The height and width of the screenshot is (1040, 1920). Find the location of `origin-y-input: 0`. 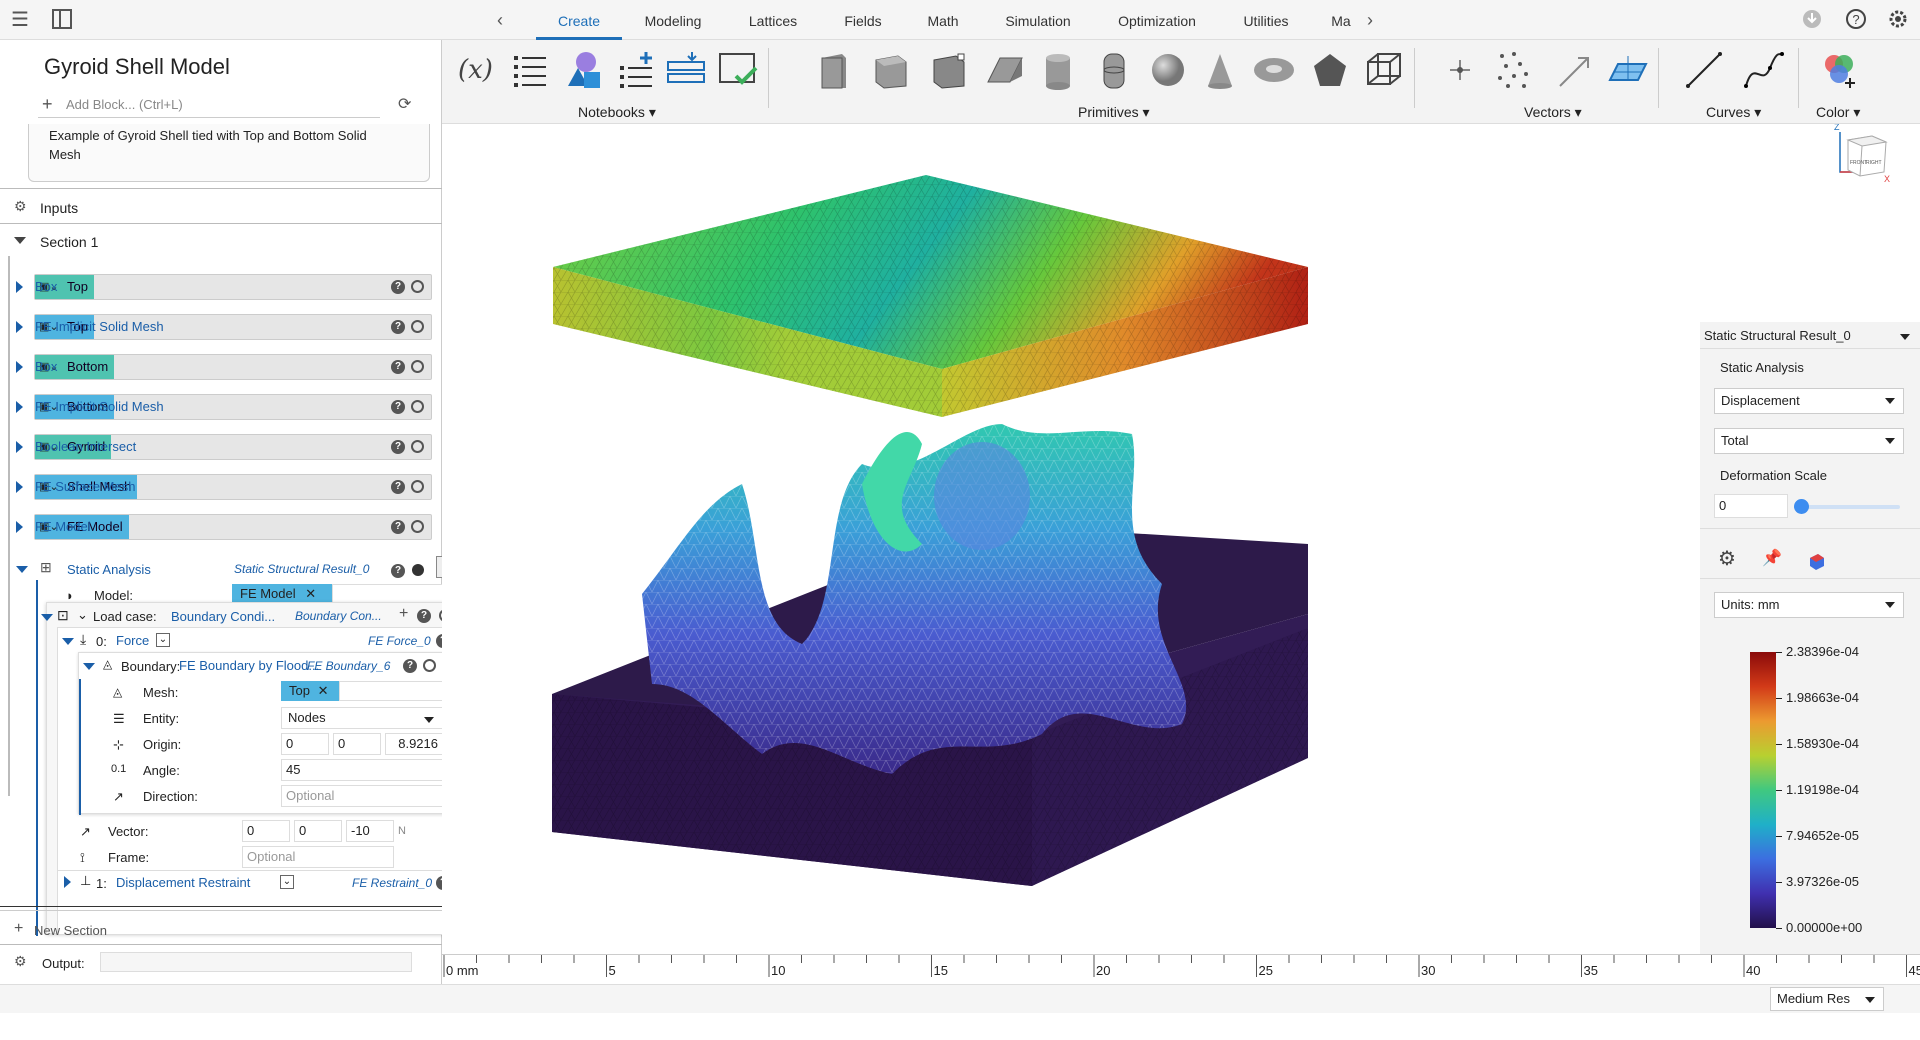

origin-y-input: 0 is located at coordinates (357, 744).